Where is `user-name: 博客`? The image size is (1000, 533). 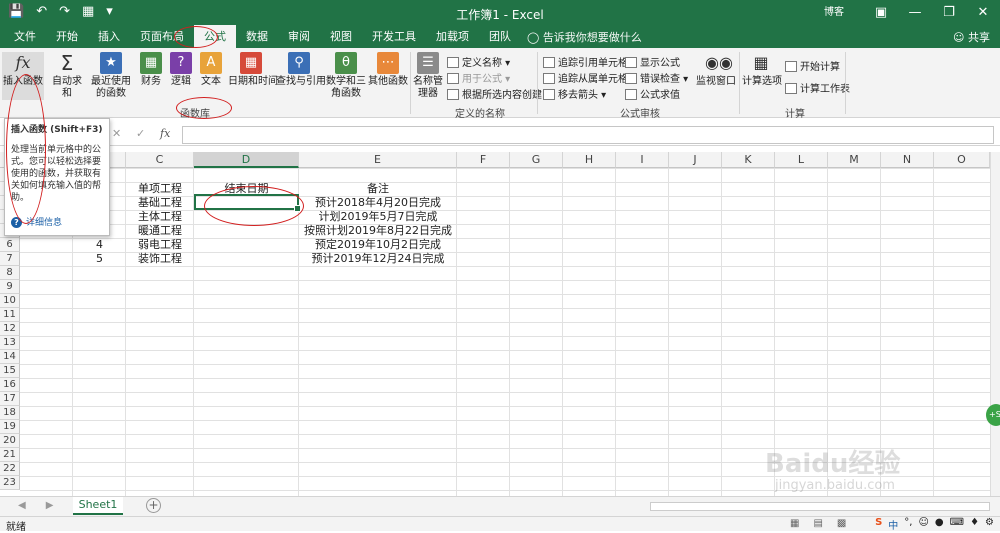
user-name: 博客 is located at coordinates (834, 12).